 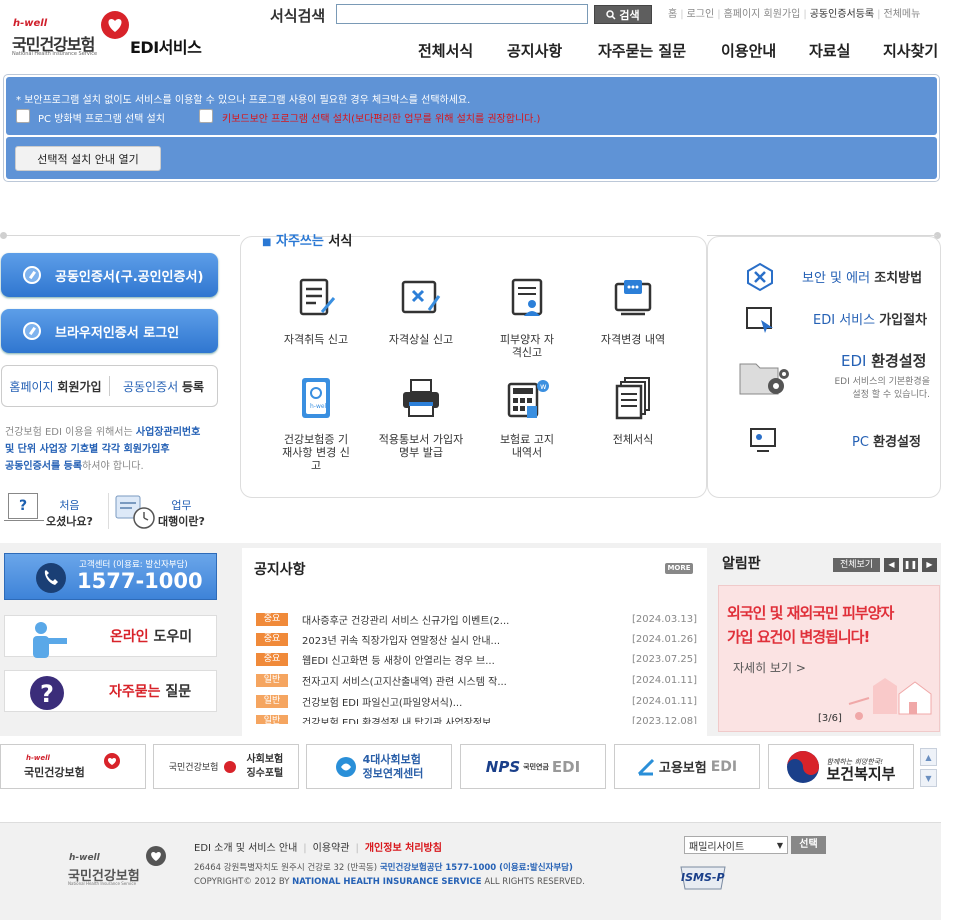 I want to click on search-button: 검색, so click(x=623, y=14).